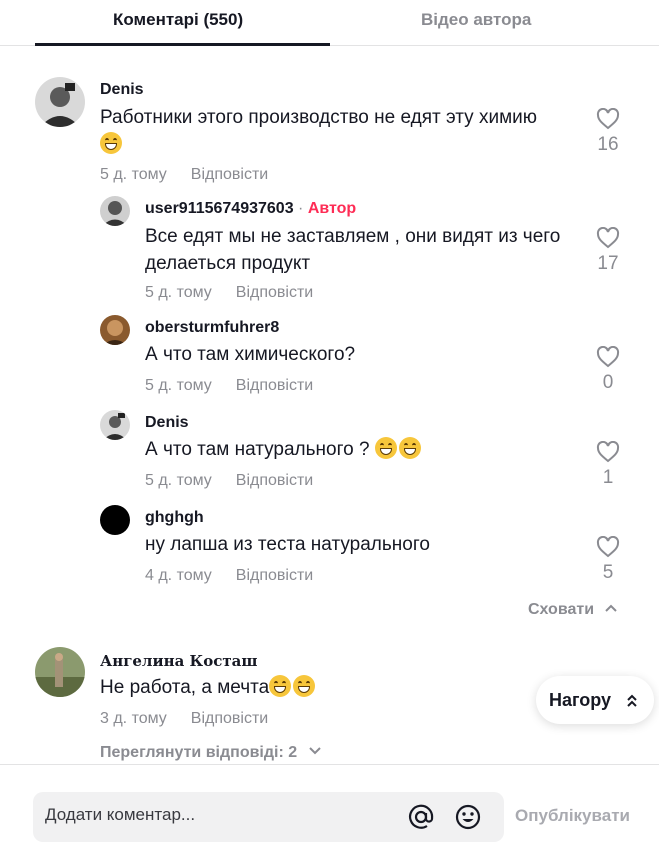  Describe the element at coordinates (561, 609) in the screenshot. I see `hide-replies-label: Сховати` at that location.